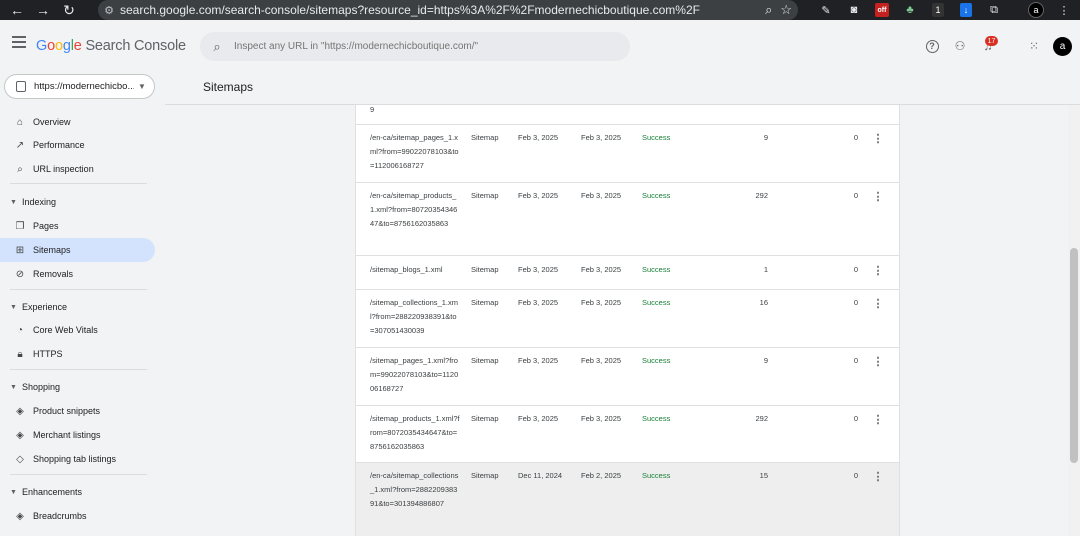  What do you see at coordinates (77, 226) in the screenshot?
I see `sidebar-item-pages: ❐ Pages` at bounding box center [77, 226].